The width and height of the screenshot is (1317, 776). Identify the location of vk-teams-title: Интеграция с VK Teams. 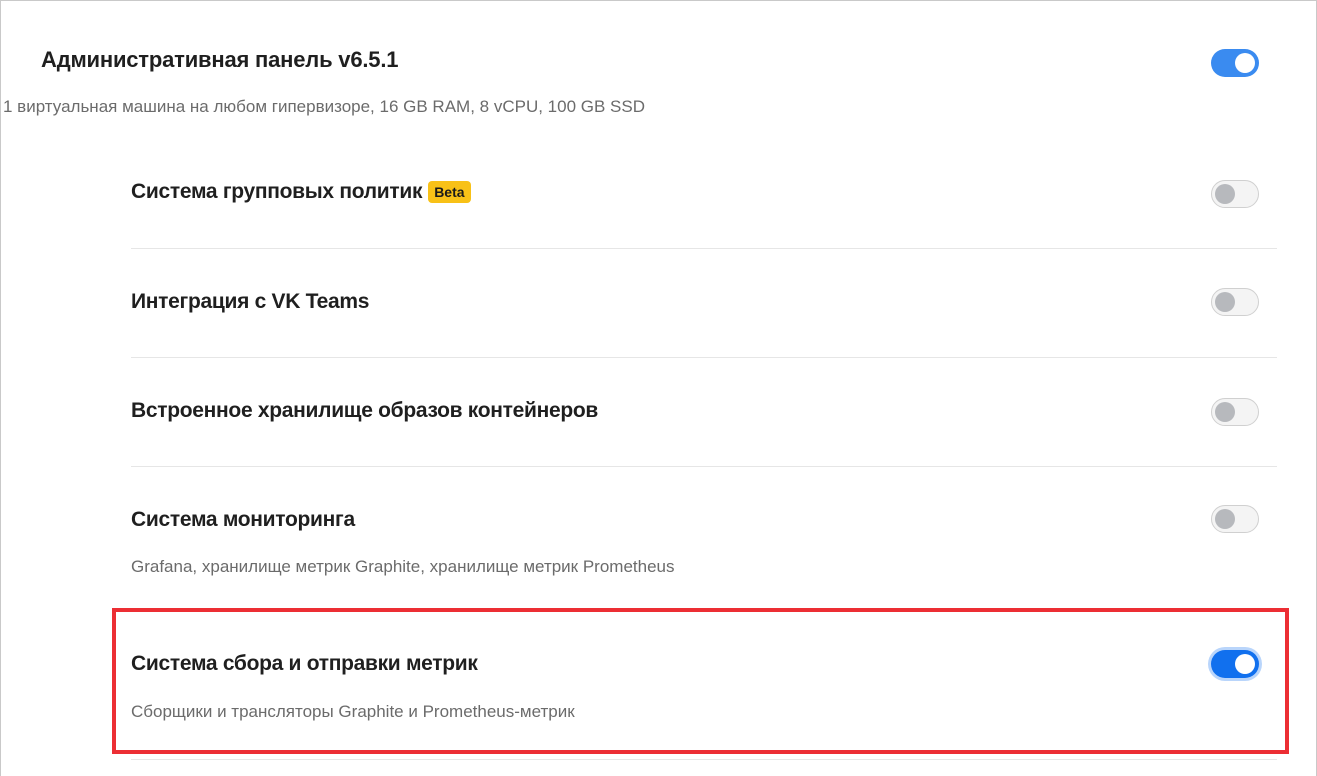
(250, 301).